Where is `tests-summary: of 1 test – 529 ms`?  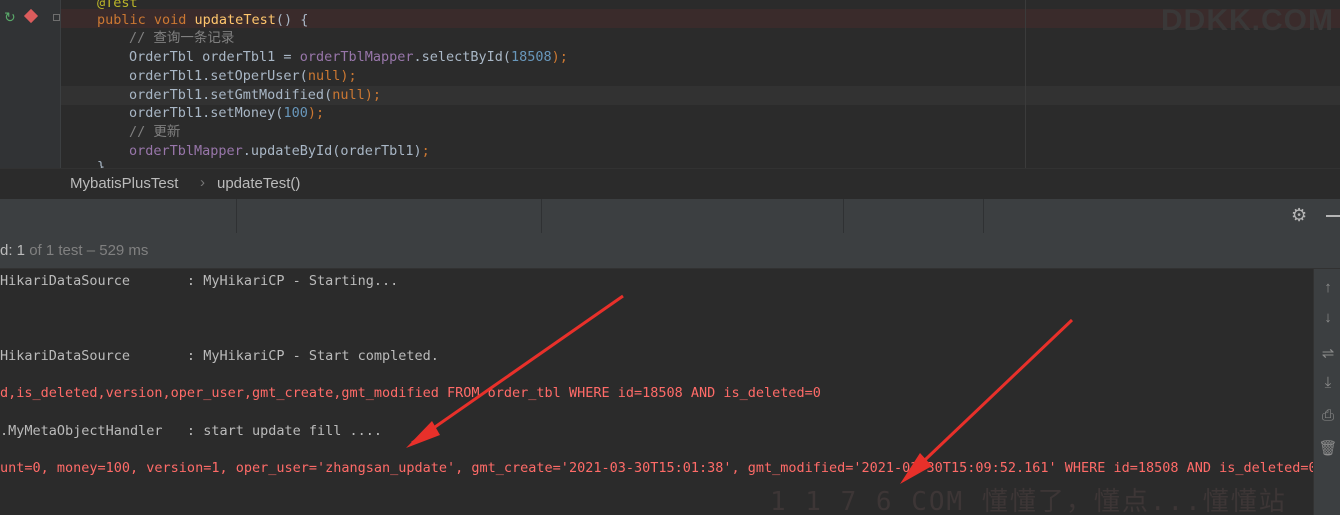 tests-summary: of 1 test – 529 ms is located at coordinates (87, 250).